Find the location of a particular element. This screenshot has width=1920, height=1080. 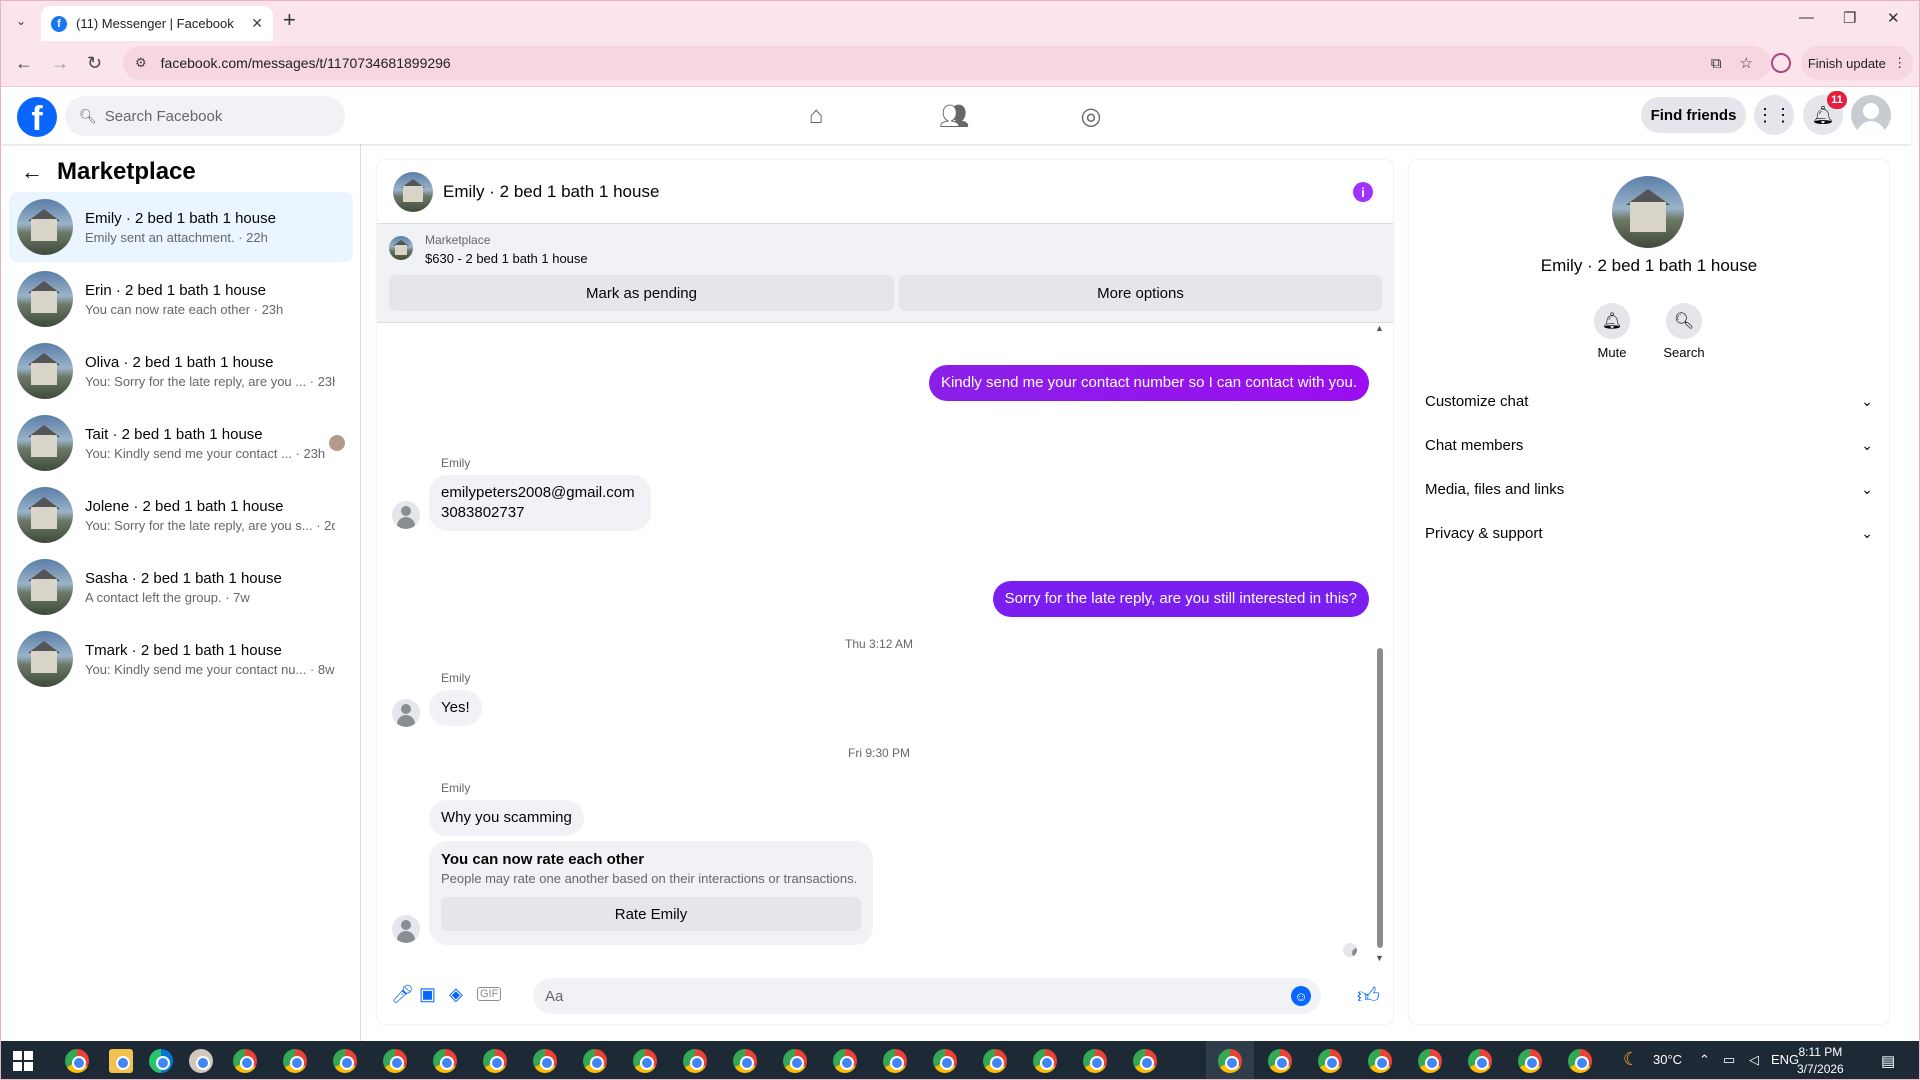

mute-action: 🔔︎ Mute is located at coordinates (1612, 331).